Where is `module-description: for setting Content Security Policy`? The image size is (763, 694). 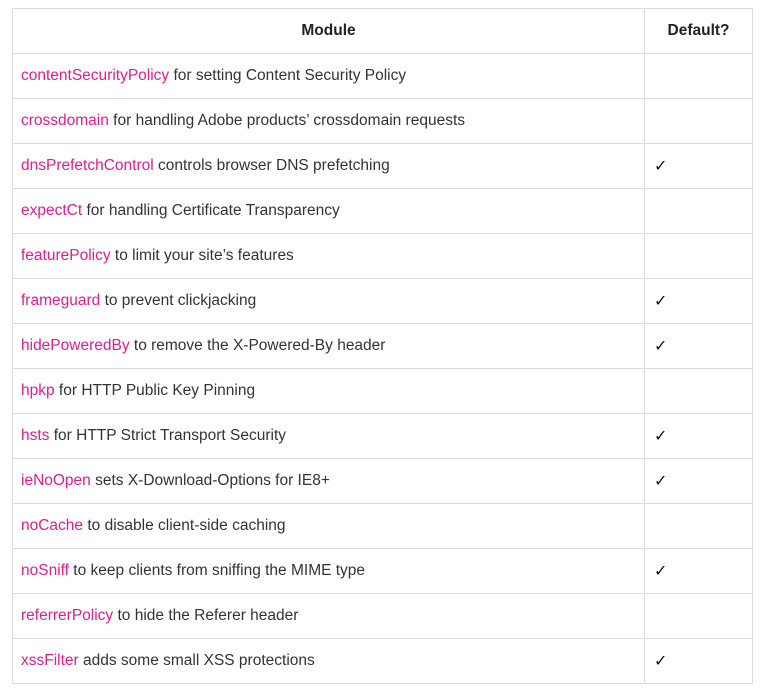
module-description: for setting Content Security Policy is located at coordinates (288, 75).